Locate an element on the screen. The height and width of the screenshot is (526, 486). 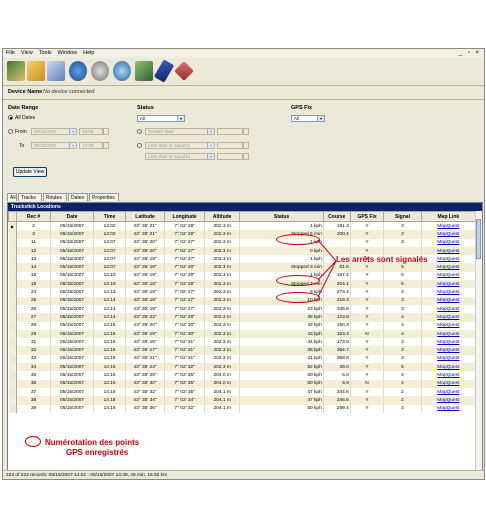
numbering-annotation-line1: Numérotation des points is located at coordinates (92, 442).